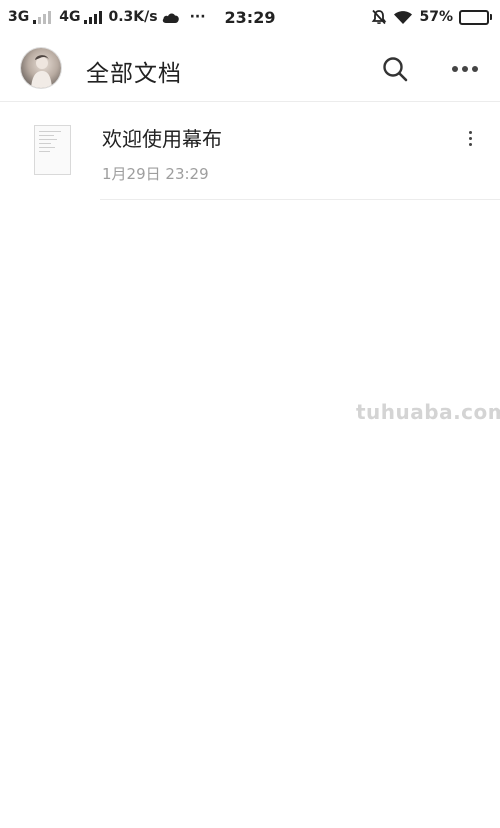 This screenshot has height=828, width=500. What do you see at coordinates (134, 74) in the screenshot?
I see `page-title: 全部文档` at bounding box center [134, 74].